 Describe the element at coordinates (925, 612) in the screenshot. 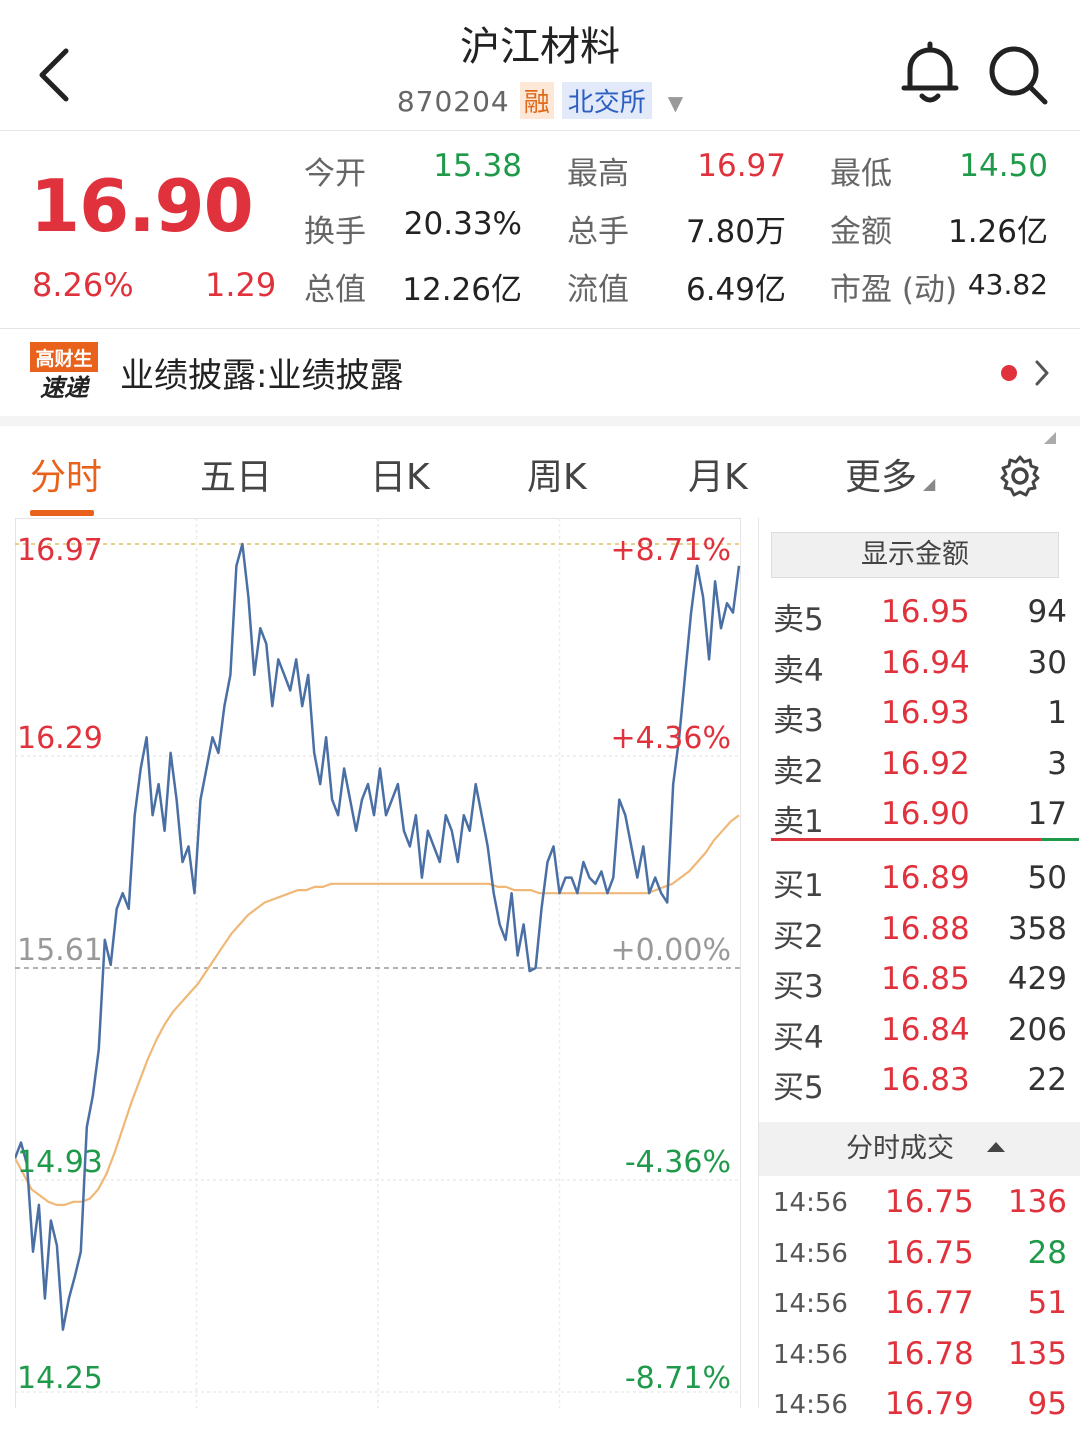

I see `ask-price: 16.95` at that location.